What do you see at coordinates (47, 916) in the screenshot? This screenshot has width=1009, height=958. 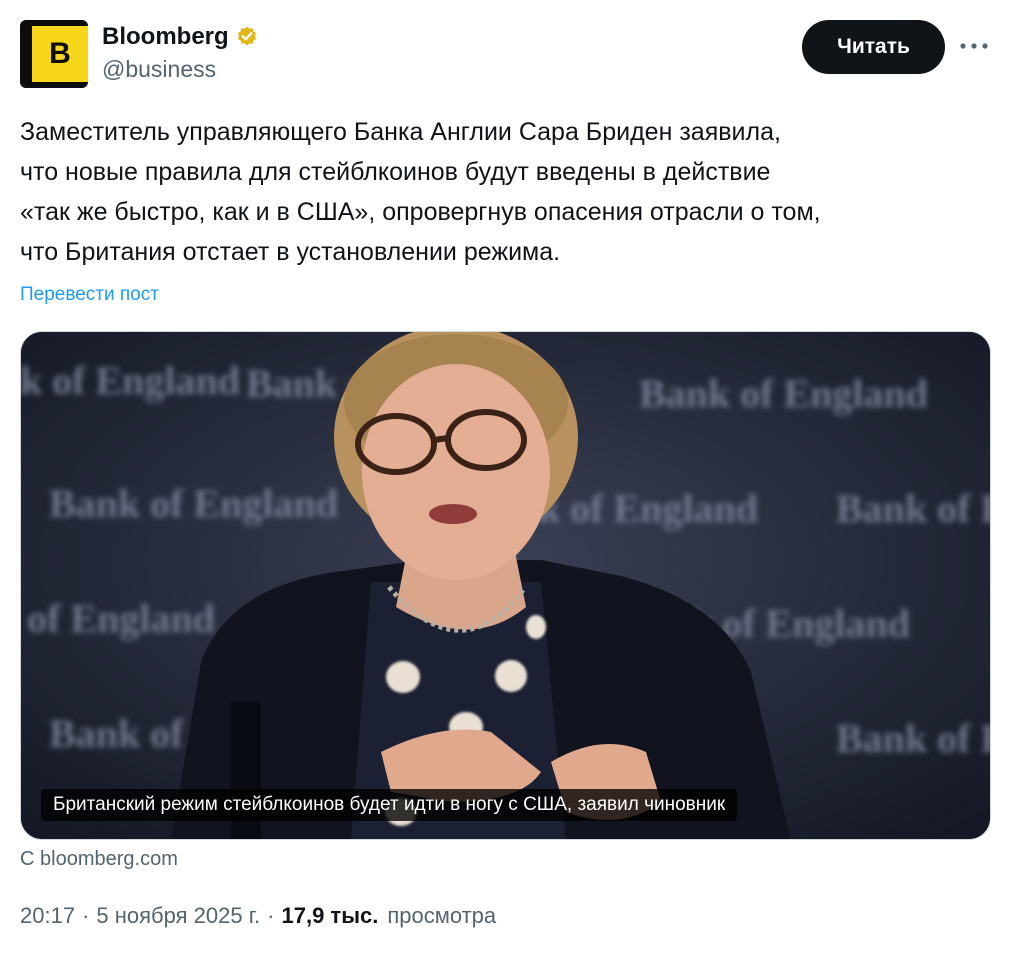 I see `post-time: 20:17` at bounding box center [47, 916].